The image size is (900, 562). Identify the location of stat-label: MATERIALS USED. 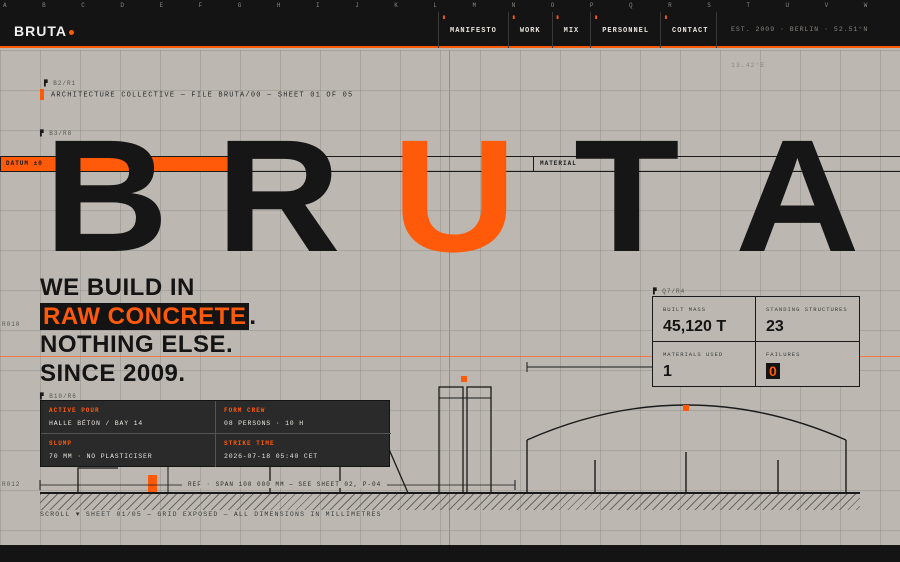
(693, 354).